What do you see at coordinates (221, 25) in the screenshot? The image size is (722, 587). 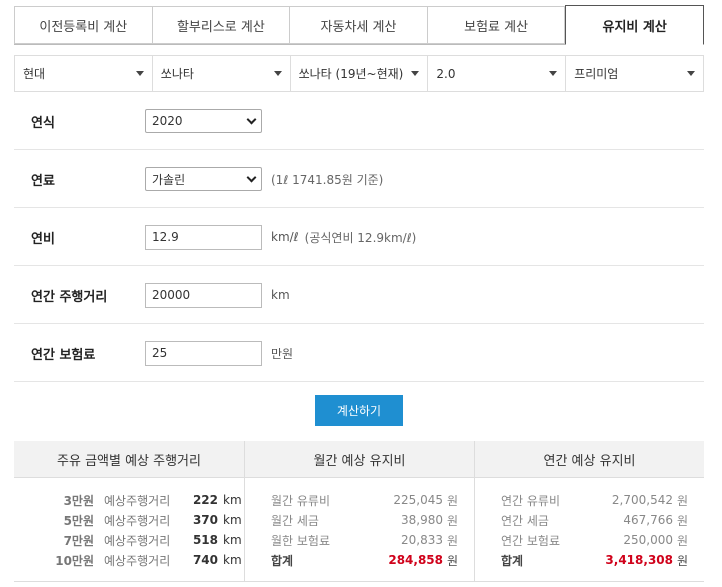 I see `tab-installment-lease: 할부리스로 계산` at bounding box center [221, 25].